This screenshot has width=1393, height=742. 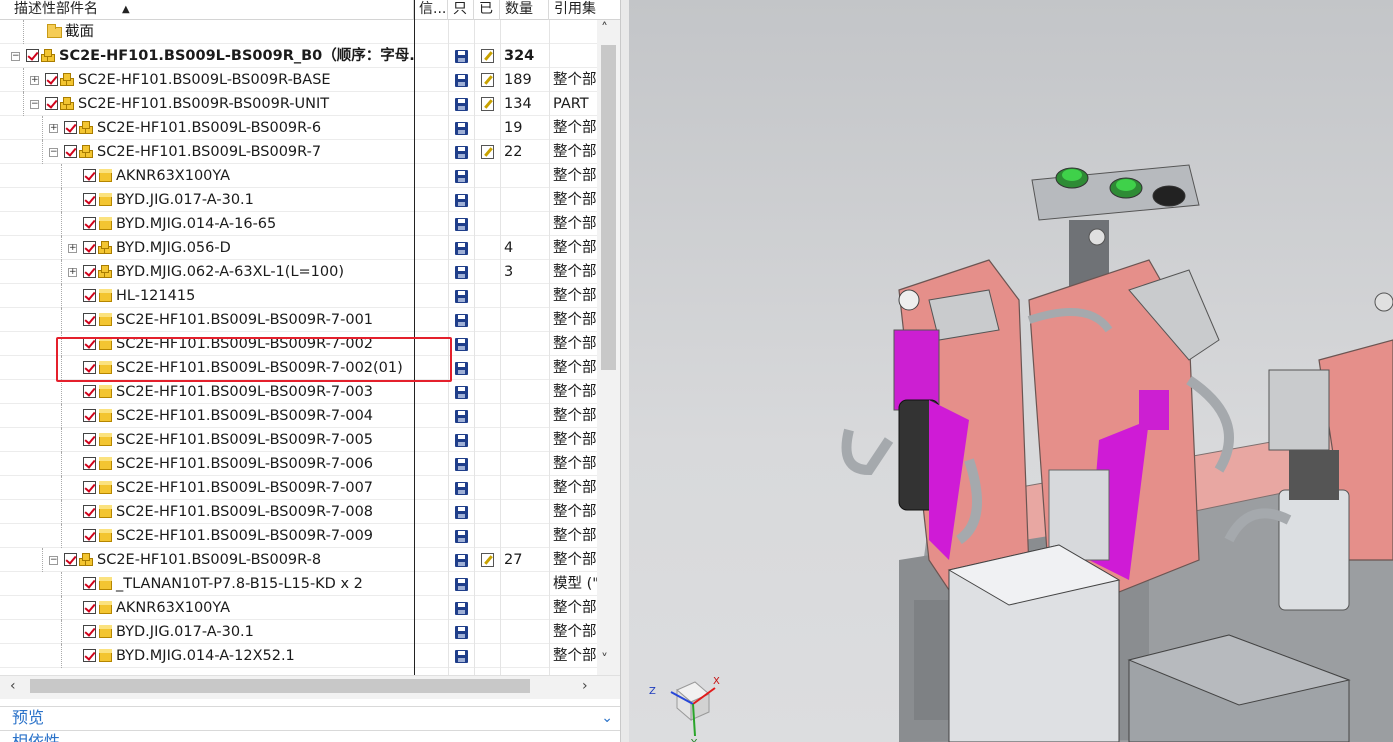 I want to click on tree-row: BYD.MJIG.014-A-12X52.1 整个部, so click(x=298, y=656).